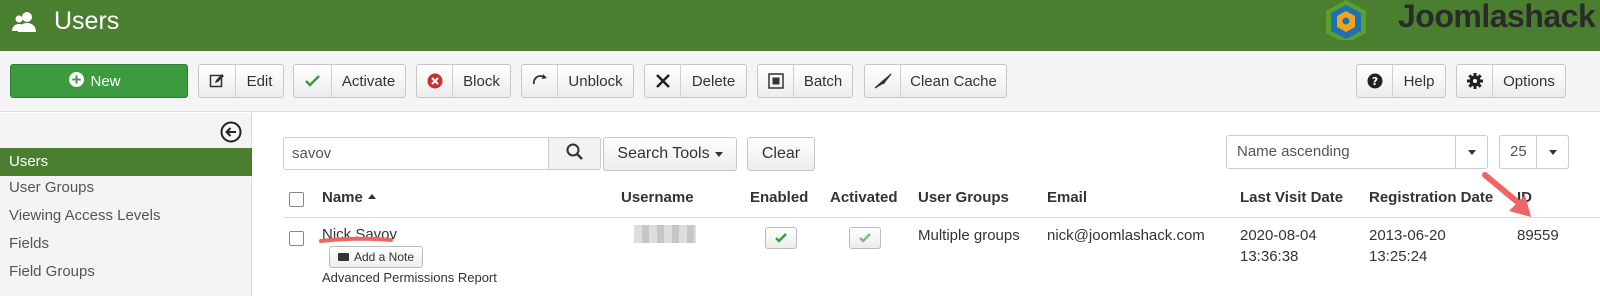 This screenshot has height=296, width=1600. What do you see at coordinates (126, 272) in the screenshot?
I see `sidebar-item-field-groups: Field Groups` at bounding box center [126, 272].